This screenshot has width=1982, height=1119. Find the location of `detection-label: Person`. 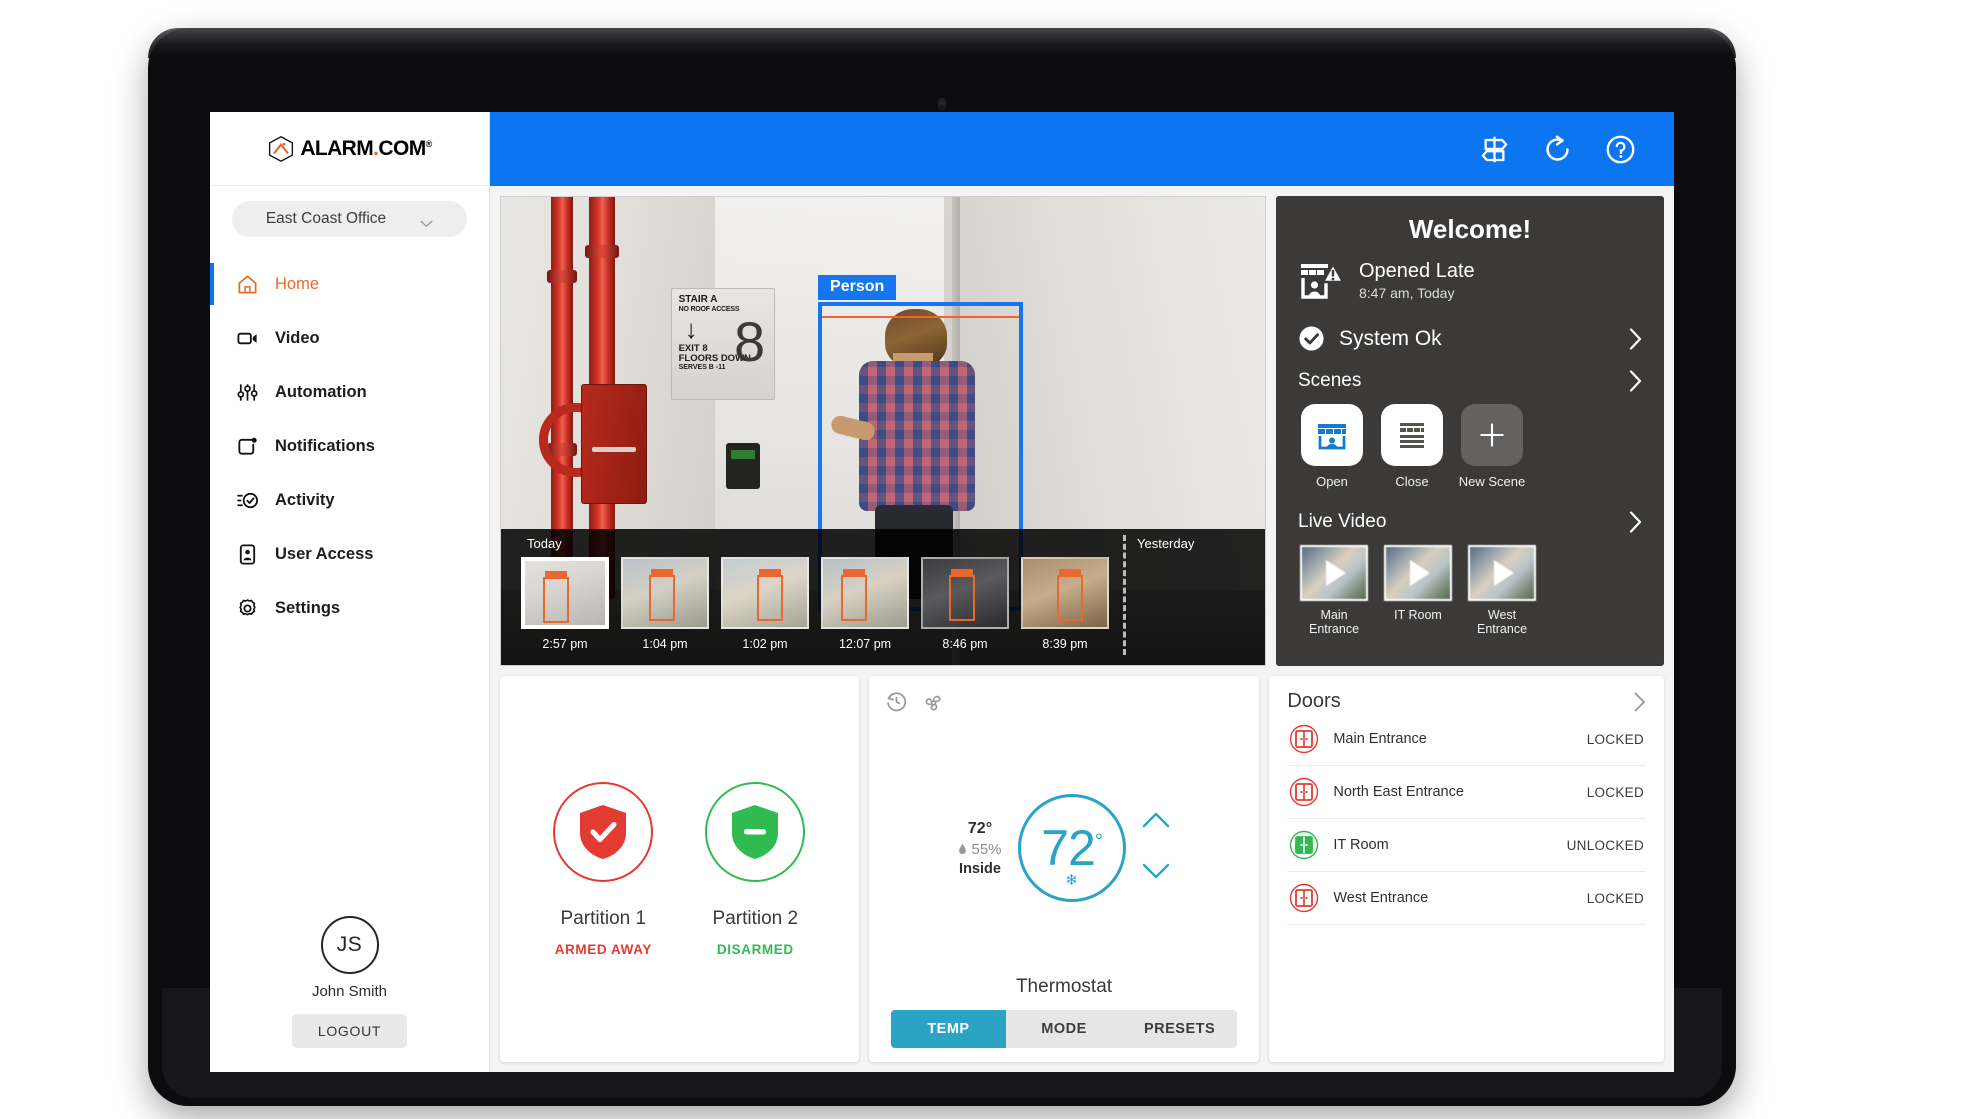

detection-label: Person is located at coordinates (857, 288).